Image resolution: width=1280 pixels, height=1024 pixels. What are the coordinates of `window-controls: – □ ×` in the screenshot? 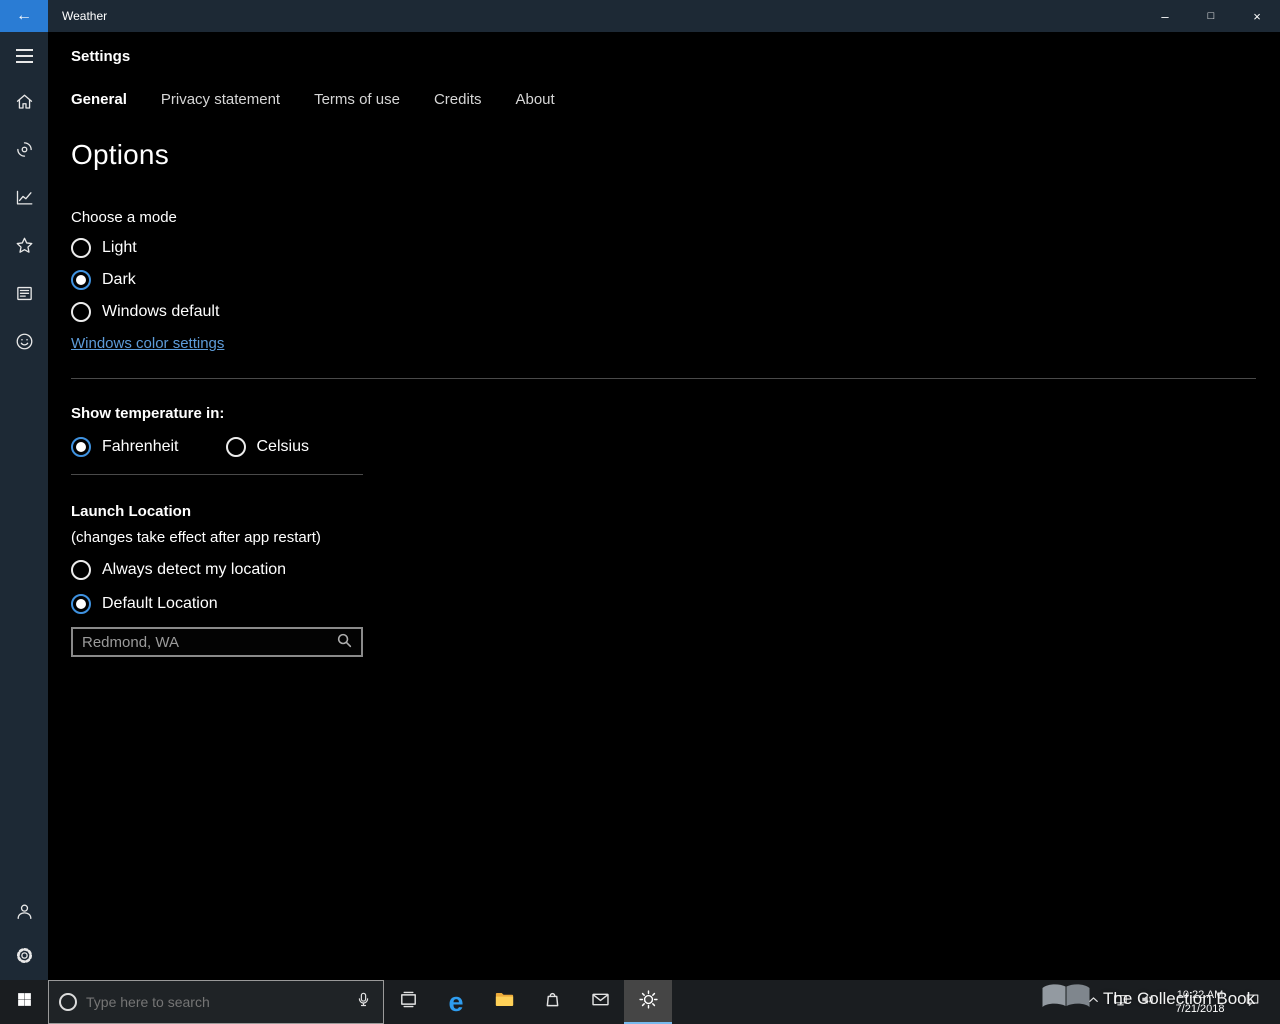 It's located at (1211, 16).